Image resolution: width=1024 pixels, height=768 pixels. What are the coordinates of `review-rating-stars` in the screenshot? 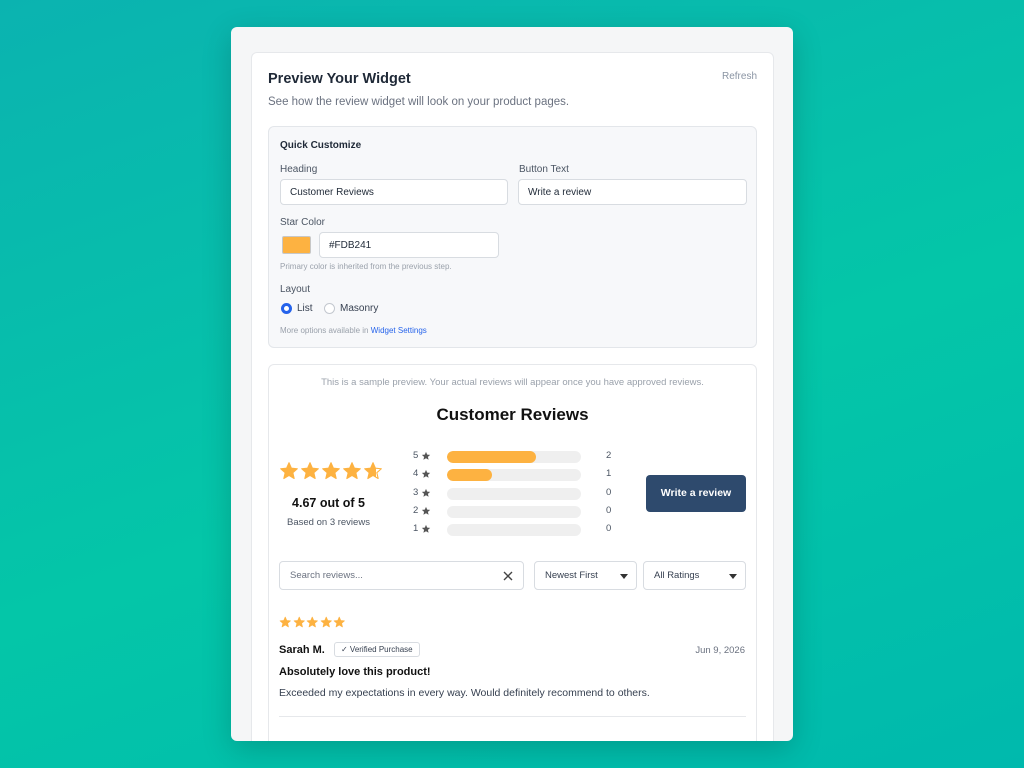 It's located at (312, 622).